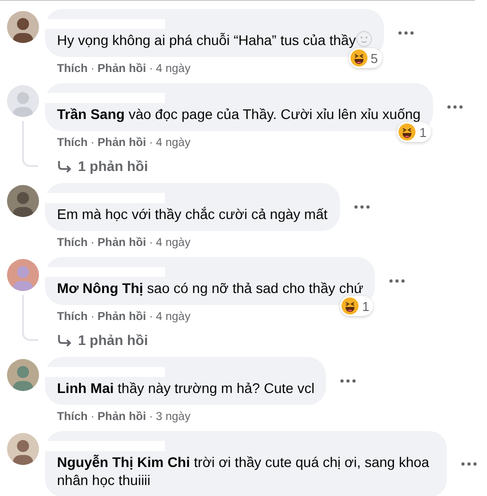 This screenshot has width=487, height=496. What do you see at coordinates (239, 114) in the screenshot?
I see `comment-text: Trần Sang vào đọc page của Thầy. Cười xỉu lên xỉu xuống` at bounding box center [239, 114].